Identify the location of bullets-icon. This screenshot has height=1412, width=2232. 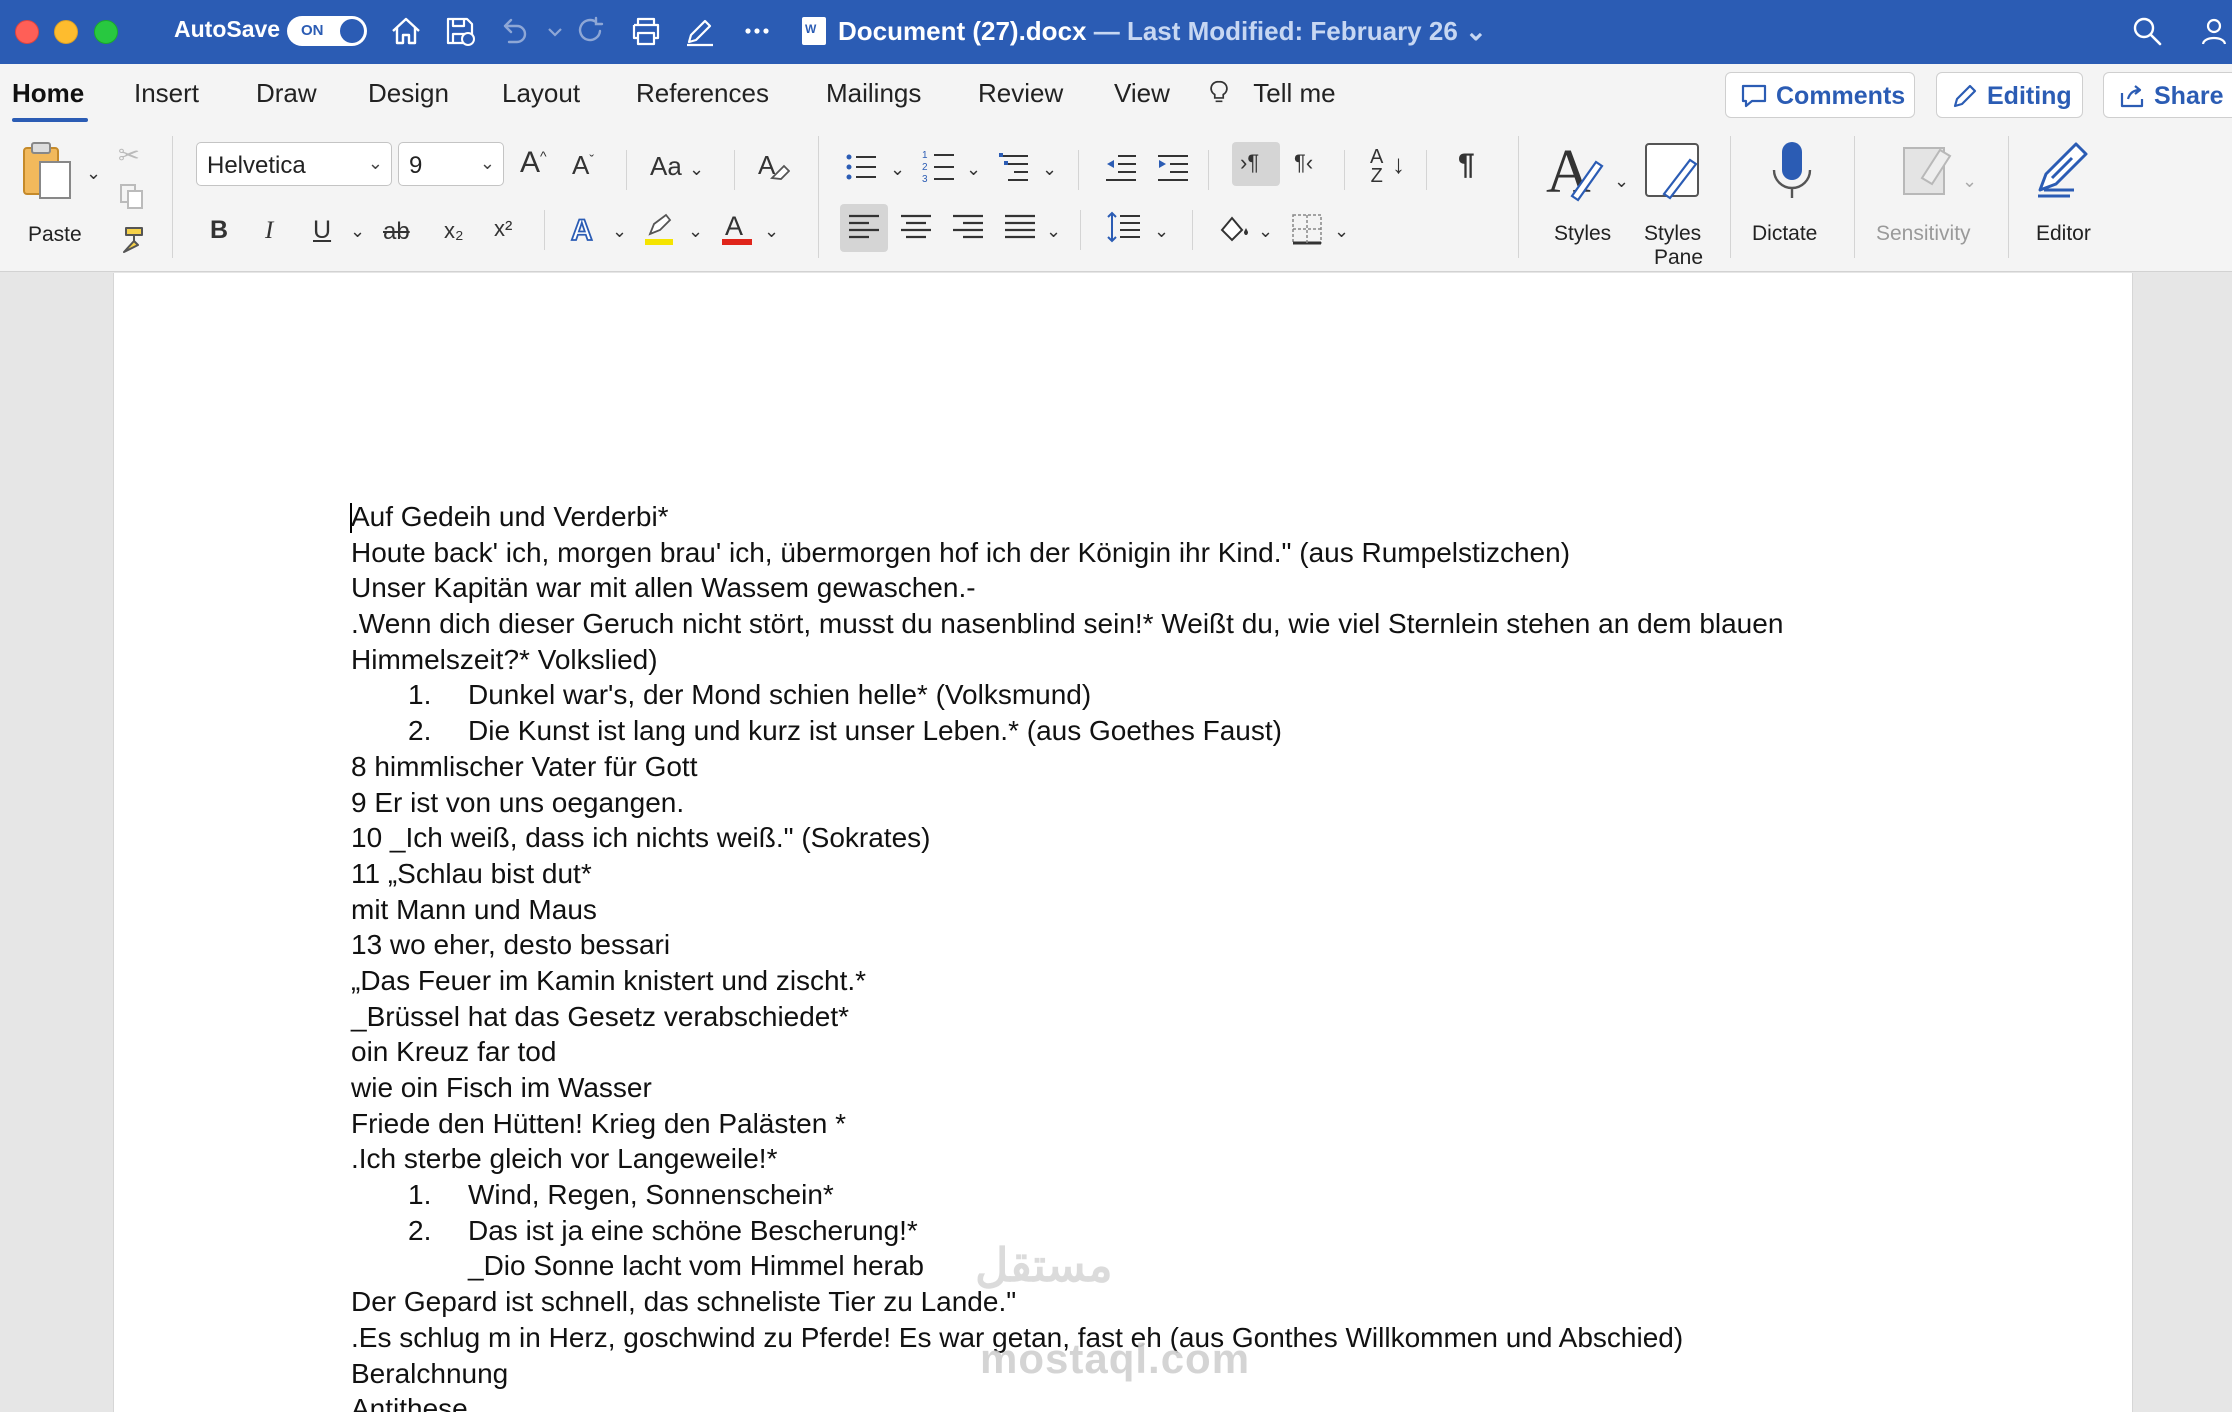
(861, 169).